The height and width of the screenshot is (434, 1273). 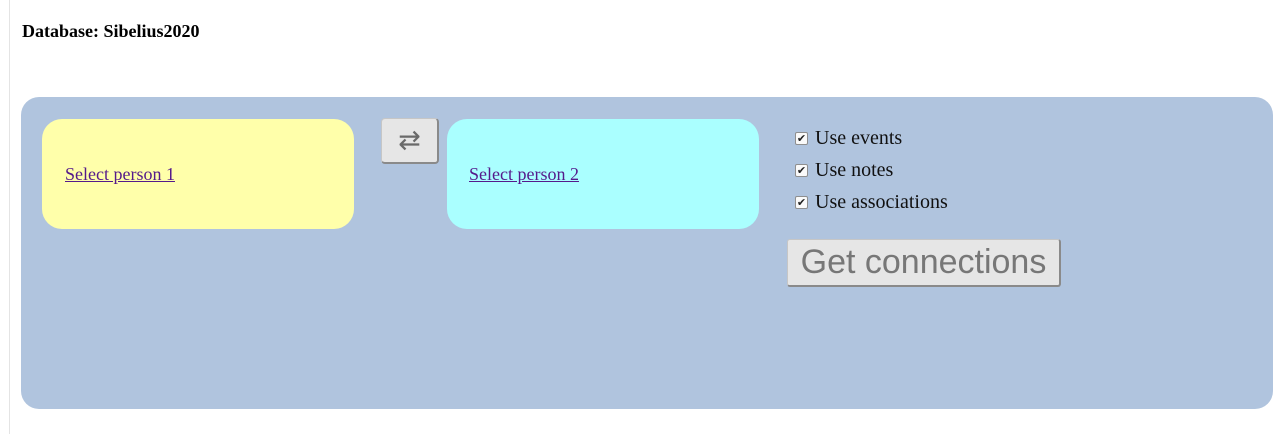 I want to click on person-2-box: Select person 2, so click(x=603, y=174).